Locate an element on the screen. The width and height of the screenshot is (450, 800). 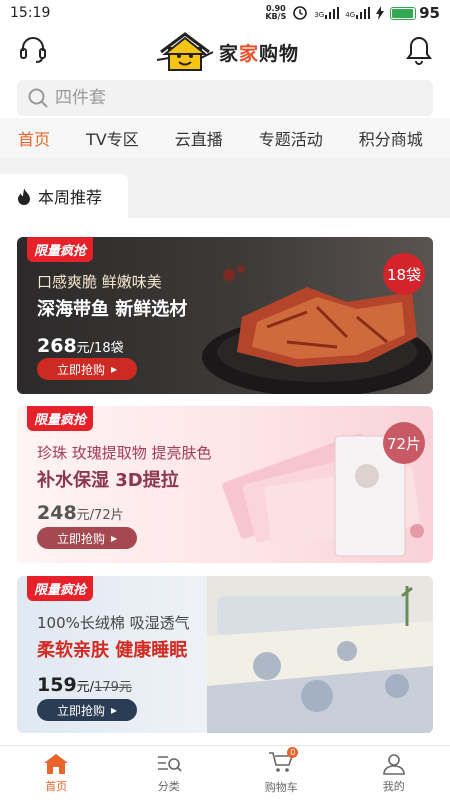
net-speed: 0.90 KB/S is located at coordinates (276, 12).